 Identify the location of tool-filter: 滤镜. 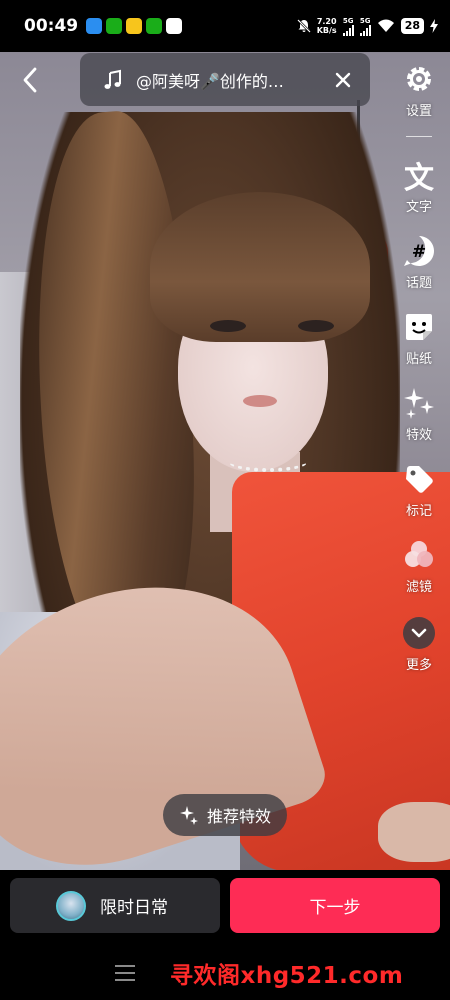
(419, 566).